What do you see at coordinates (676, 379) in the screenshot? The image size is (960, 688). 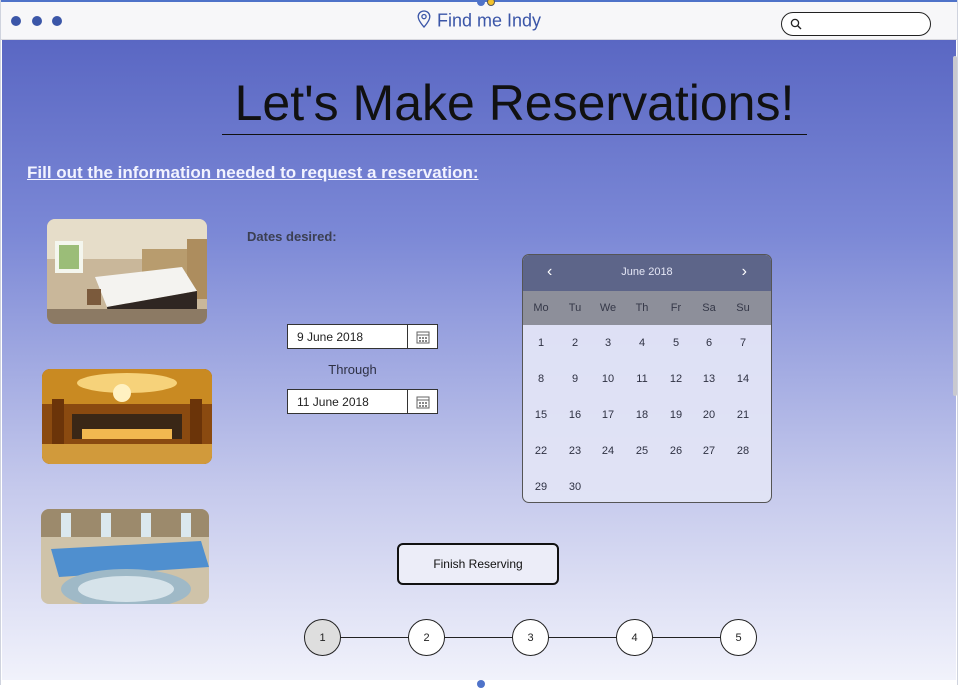 I see `calendar-day: 12` at bounding box center [676, 379].